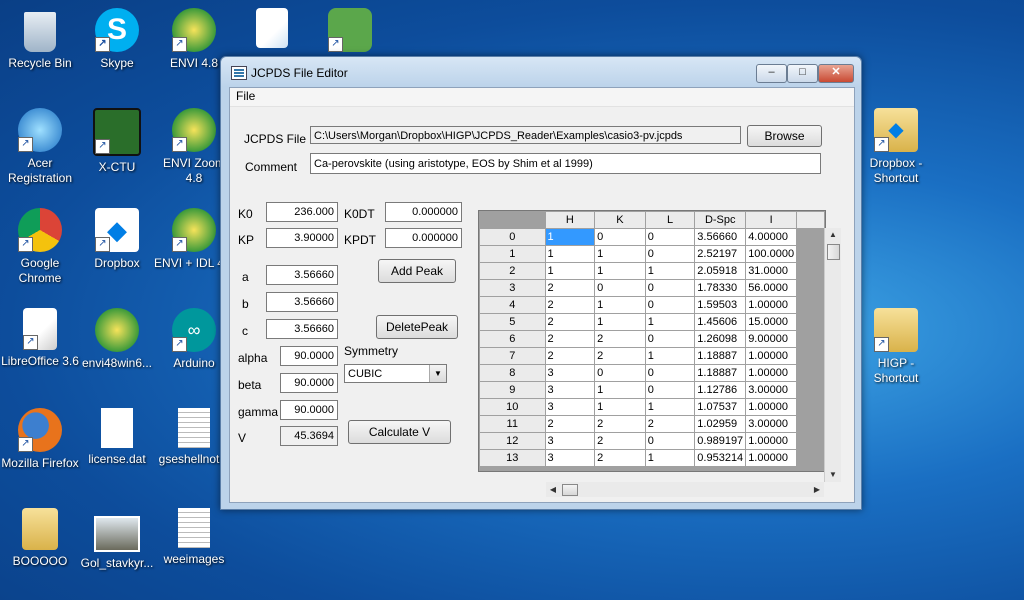  Describe the element at coordinates (423, 238) in the screenshot. I see `kpdt-field: 0.000000` at that location.